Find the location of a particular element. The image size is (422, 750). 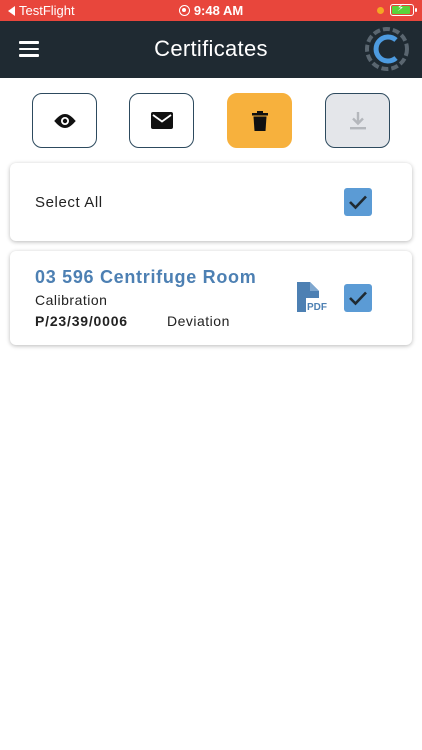

orange-indicator-icon is located at coordinates (380, 10).